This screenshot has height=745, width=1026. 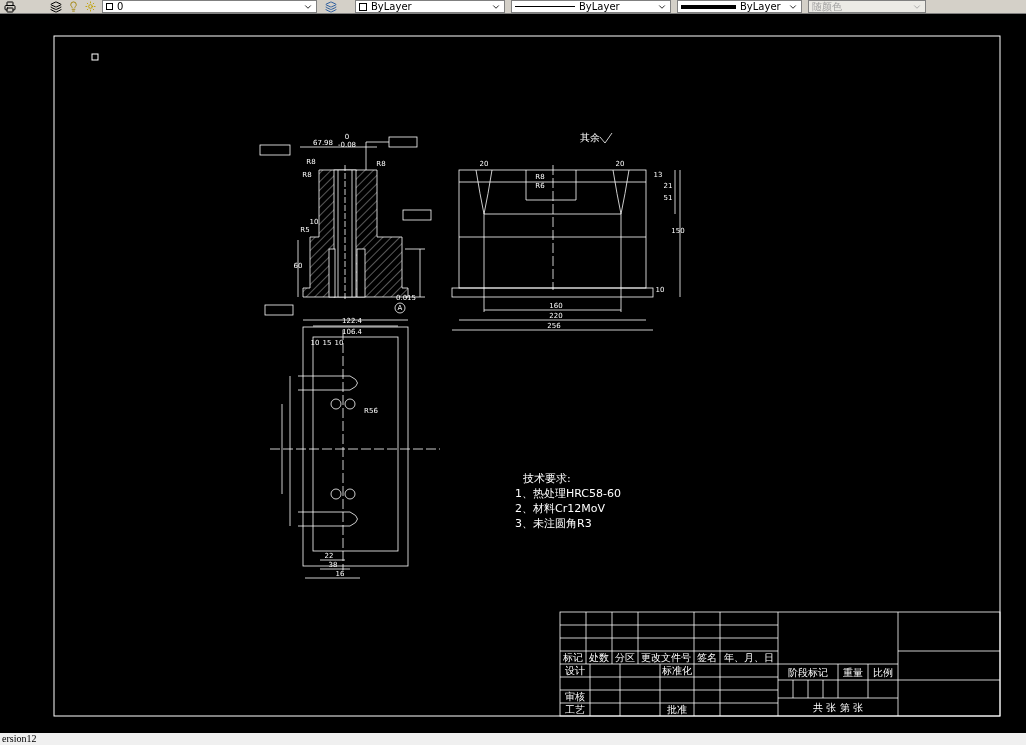 I want to click on title-block-label: 设计, so click(x=575, y=670).